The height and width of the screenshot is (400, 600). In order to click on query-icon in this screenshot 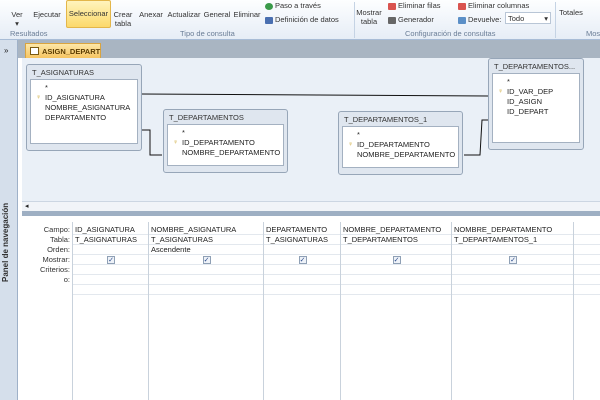, I will do `click(34, 51)`.